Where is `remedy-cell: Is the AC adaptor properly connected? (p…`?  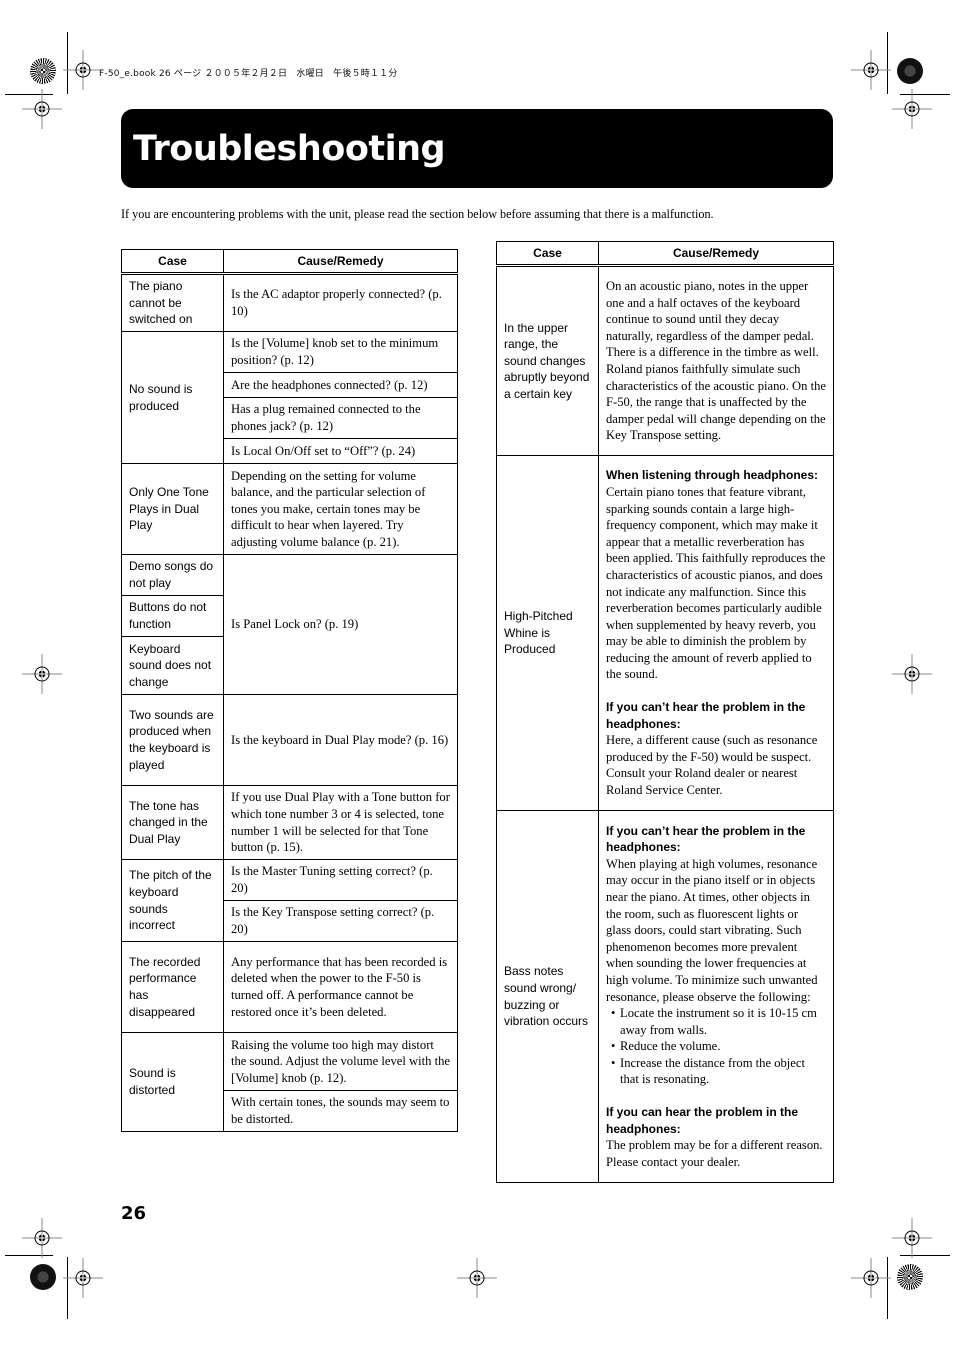
remedy-cell: Is the AC adaptor properly connected? (p… is located at coordinates (340, 302).